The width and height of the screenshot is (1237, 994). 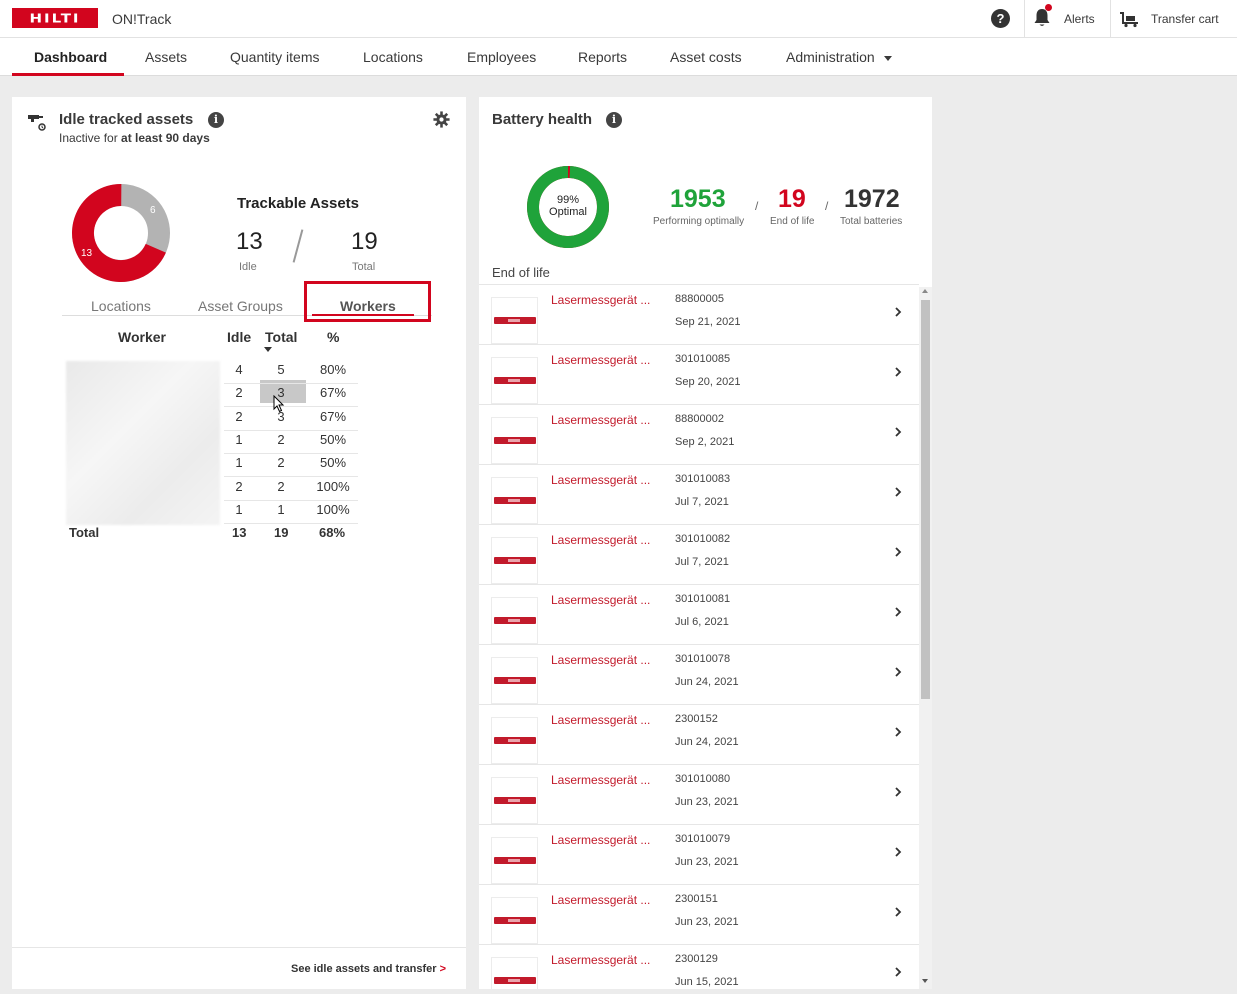 I want to click on item-id: 88800005, so click(x=699, y=299).